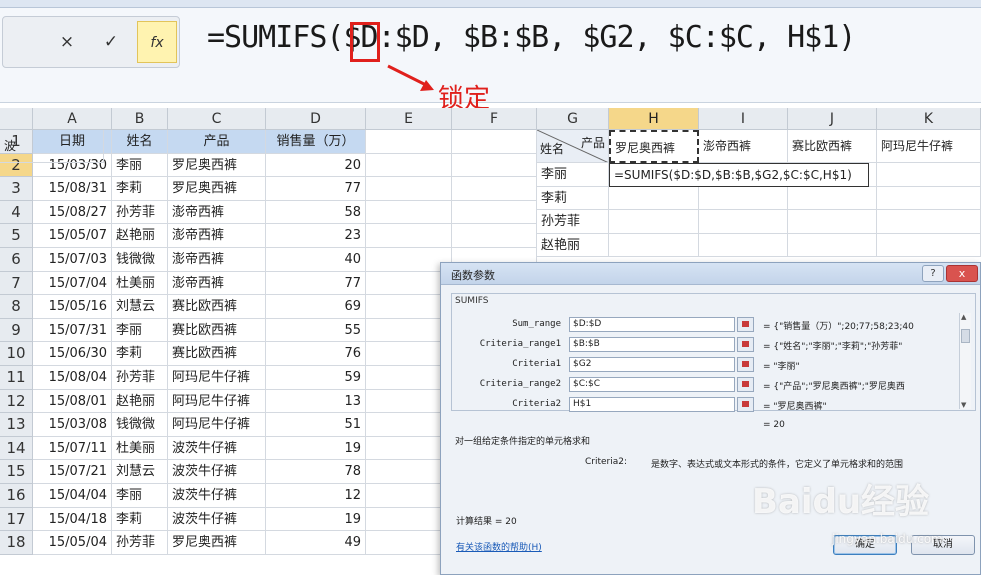  Describe the element at coordinates (67, 42) in the screenshot. I see `cancel-icon: ×` at that location.